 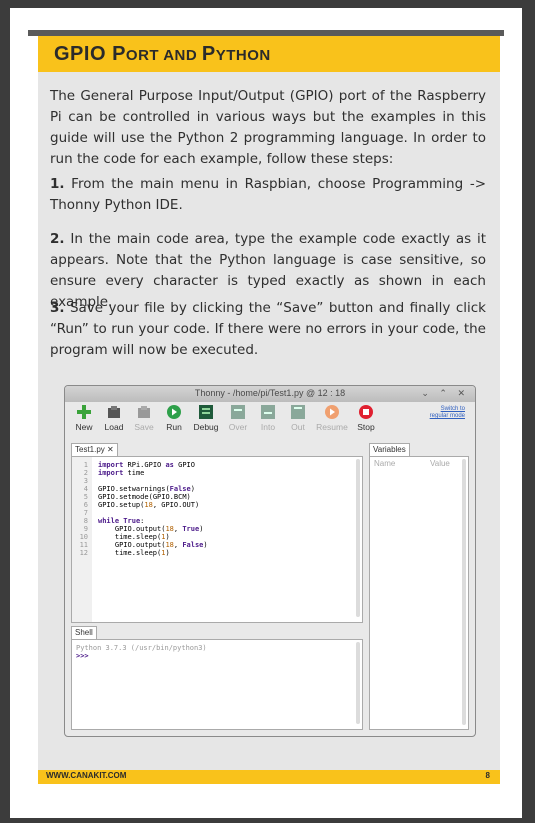 I want to click on save-icon, so click(x=144, y=412).